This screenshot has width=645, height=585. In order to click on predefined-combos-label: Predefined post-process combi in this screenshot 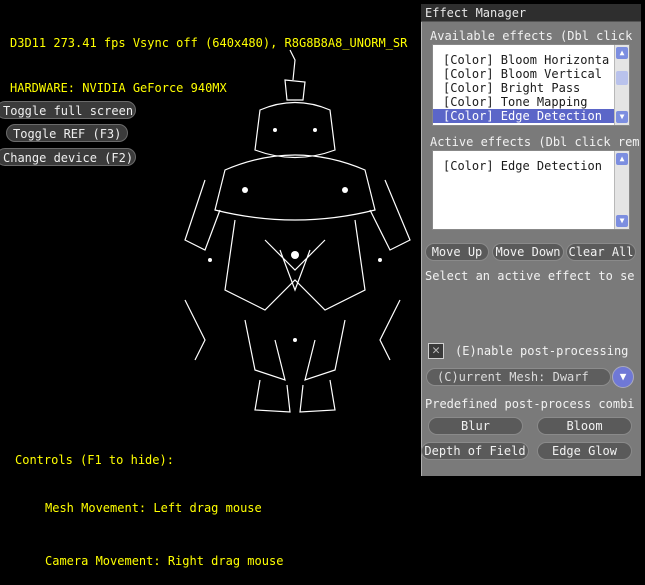, I will do `click(530, 404)`.